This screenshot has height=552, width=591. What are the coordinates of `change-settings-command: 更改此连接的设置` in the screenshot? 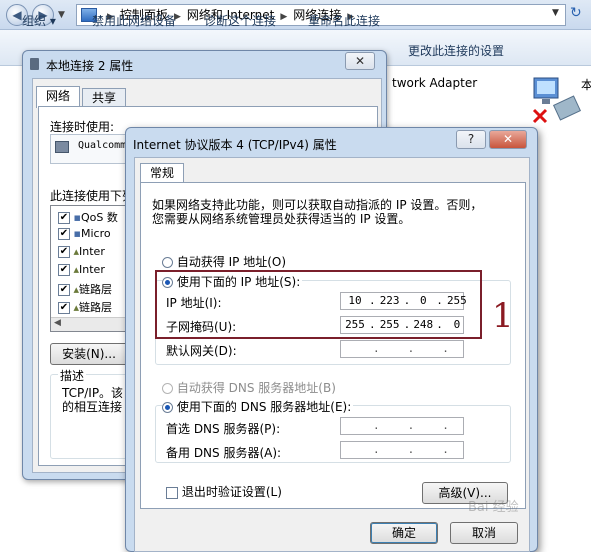 It's located at (456, 50).